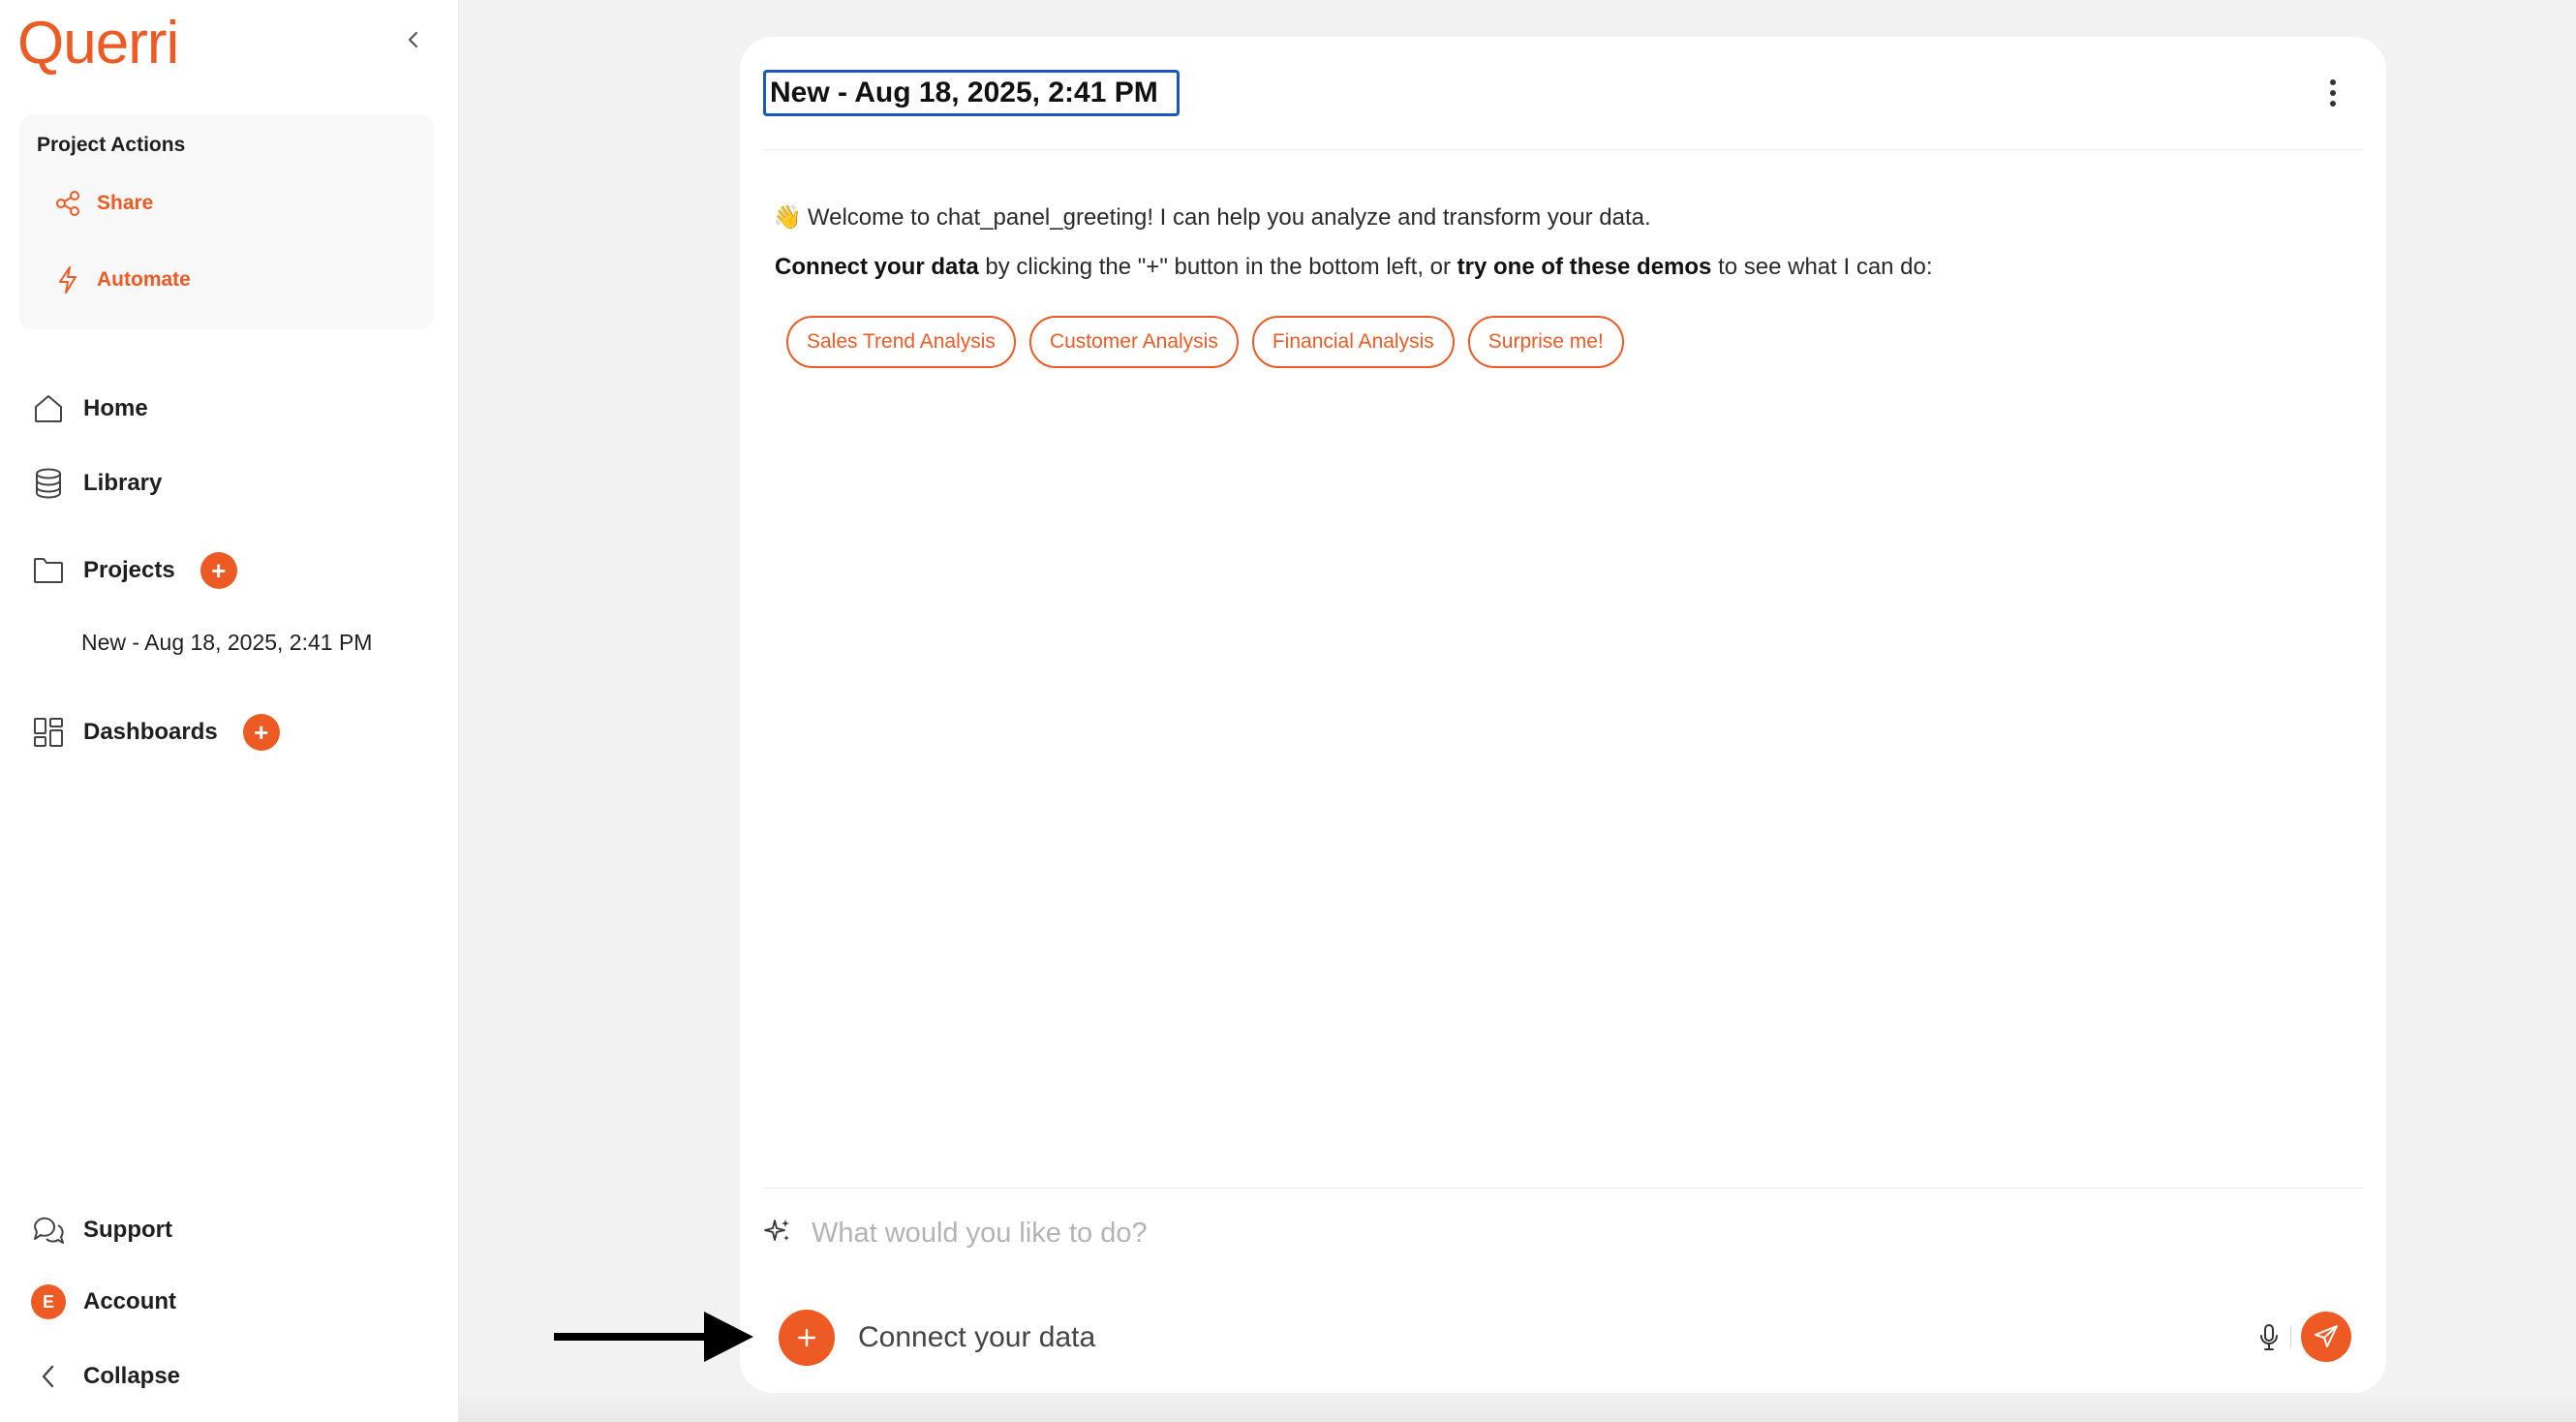  I want to click on app-logo: Querri, so click(98, 43).